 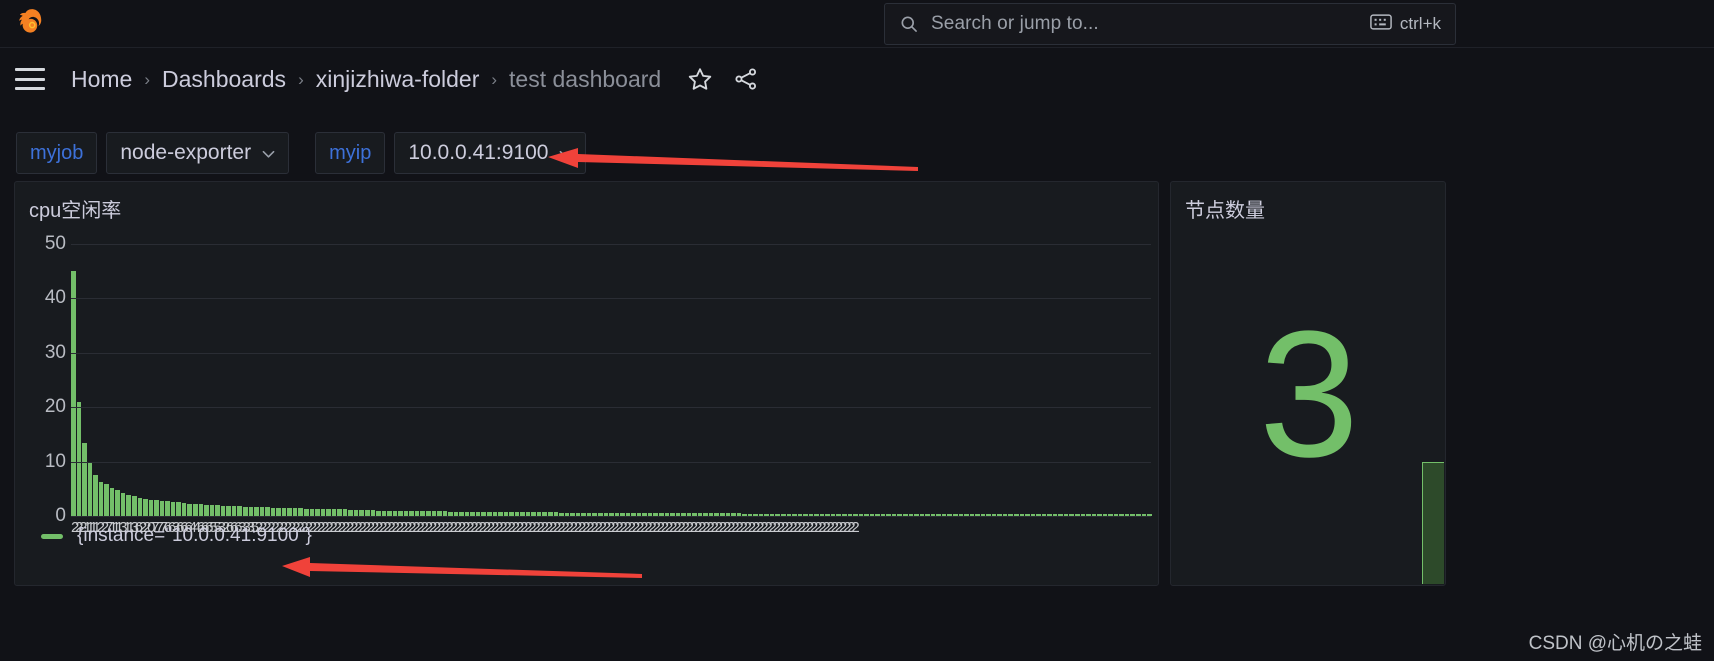 What do you see at coordinates (55, 352) in the screenshot?
I see `y-axis-tick-label: 30` at bounding box center [55, 352].